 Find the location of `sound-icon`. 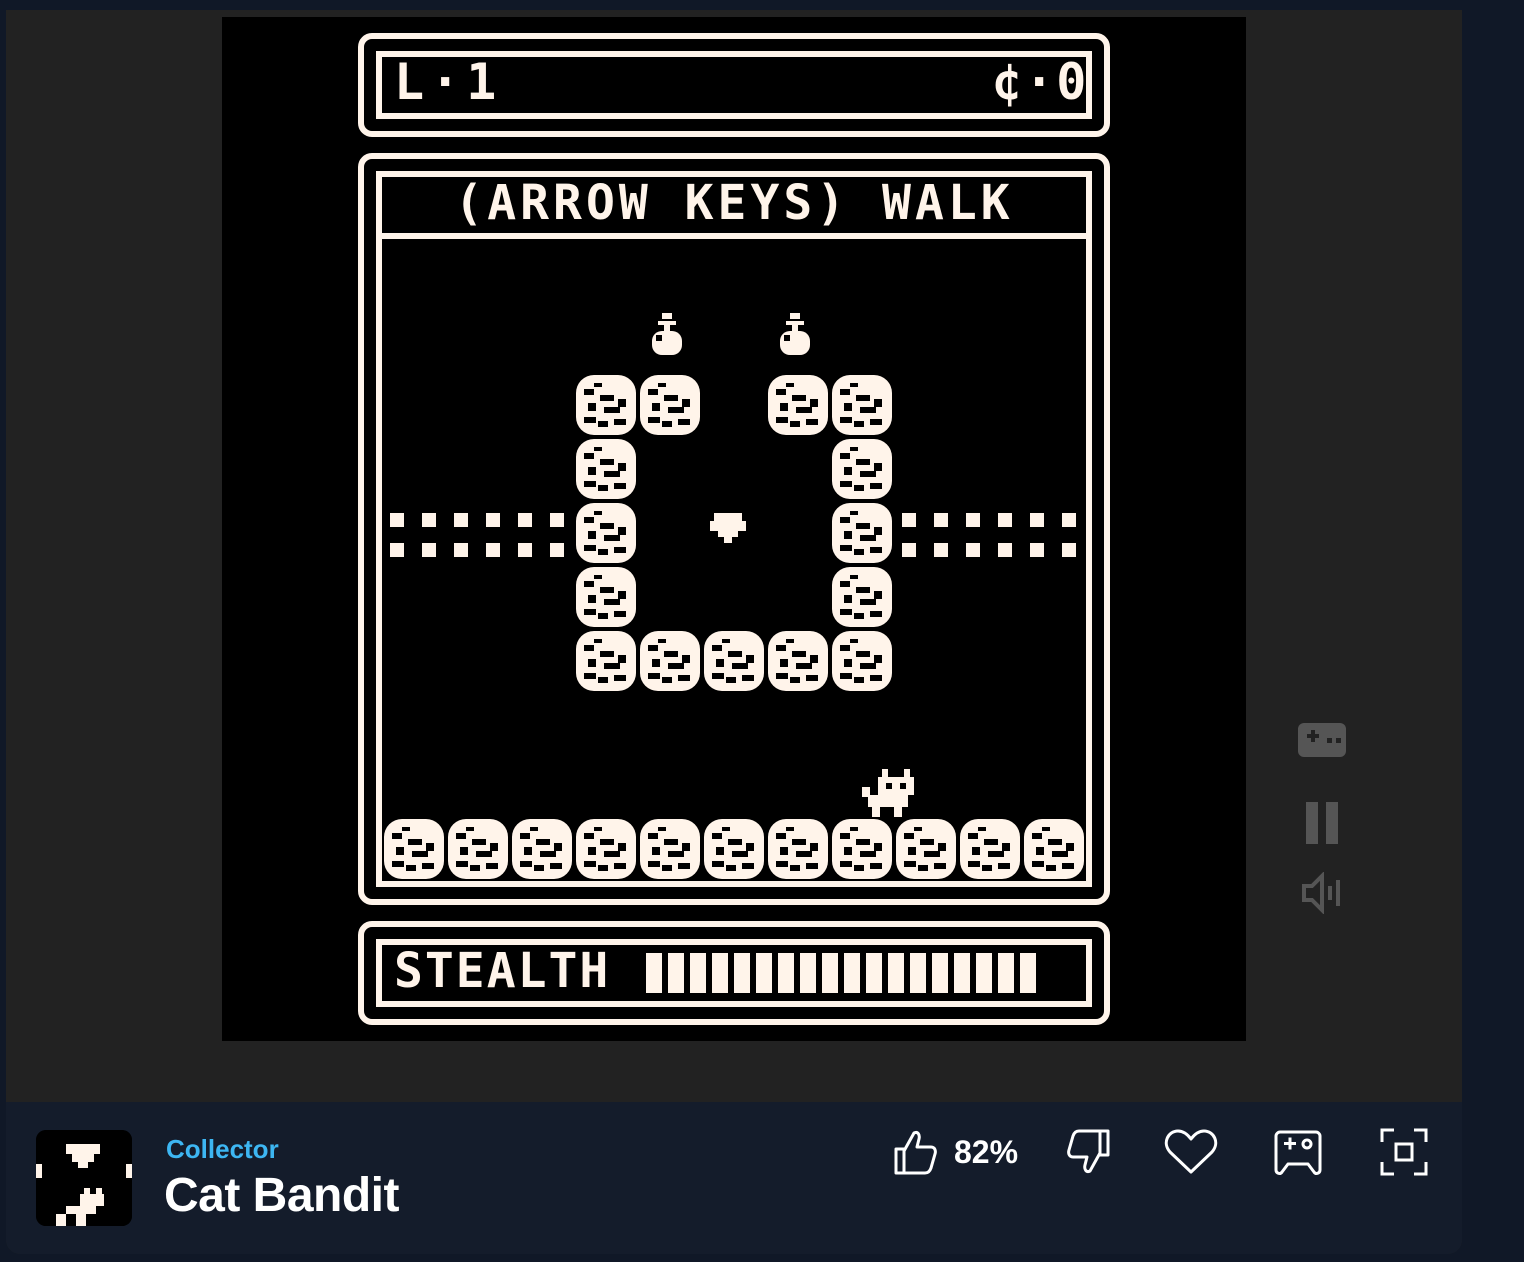

sound-icon is located at coordinates (1321, 893).